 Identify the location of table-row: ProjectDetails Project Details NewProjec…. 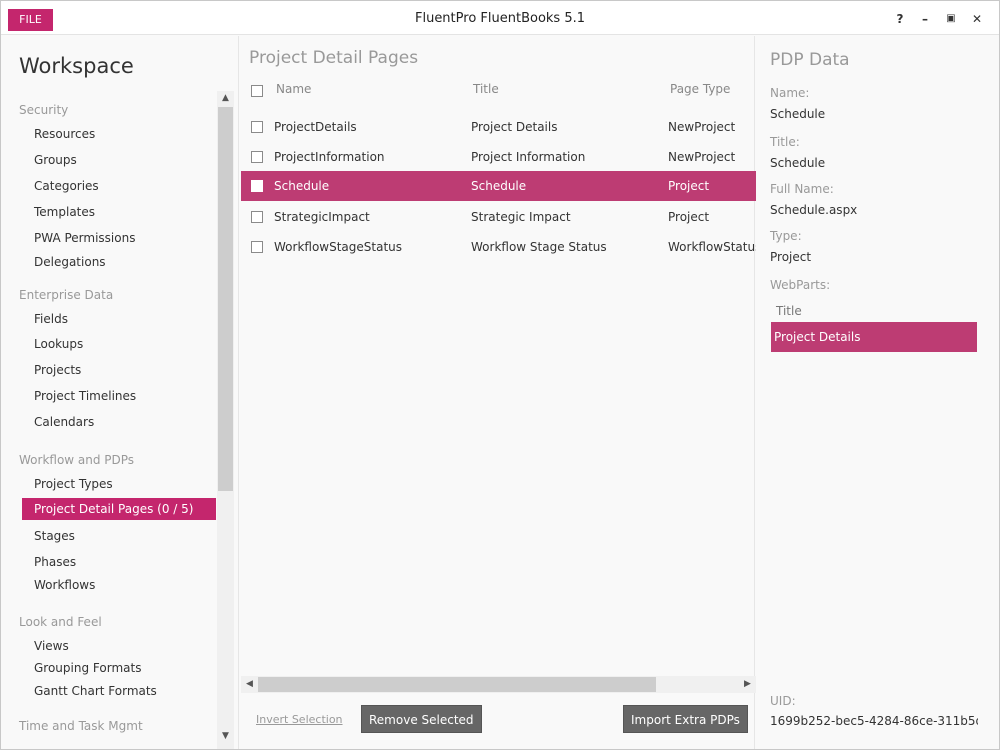
(498, 127).